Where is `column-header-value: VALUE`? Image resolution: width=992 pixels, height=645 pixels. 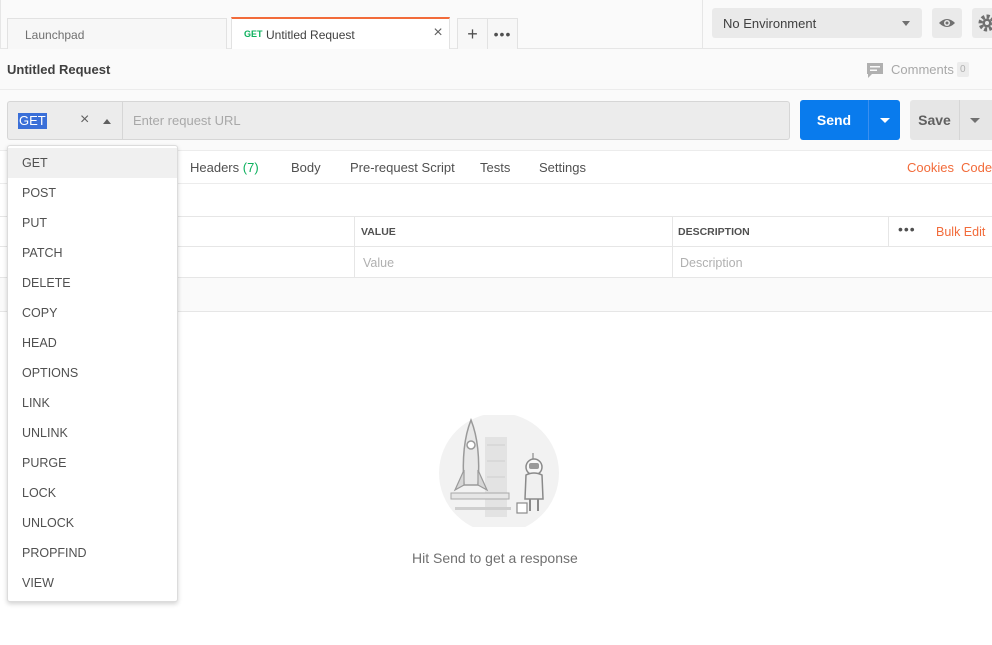 column-header-value: VALUE is located at coordinates (378, 232).